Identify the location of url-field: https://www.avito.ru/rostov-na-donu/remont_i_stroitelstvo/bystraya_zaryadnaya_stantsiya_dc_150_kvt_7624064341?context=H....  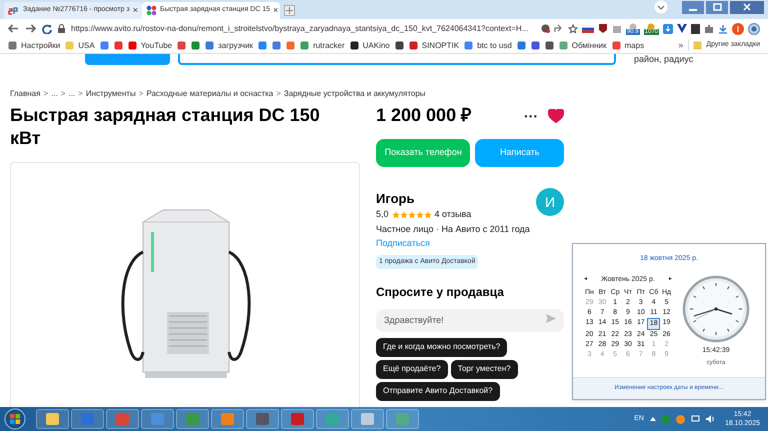
(299, 28).